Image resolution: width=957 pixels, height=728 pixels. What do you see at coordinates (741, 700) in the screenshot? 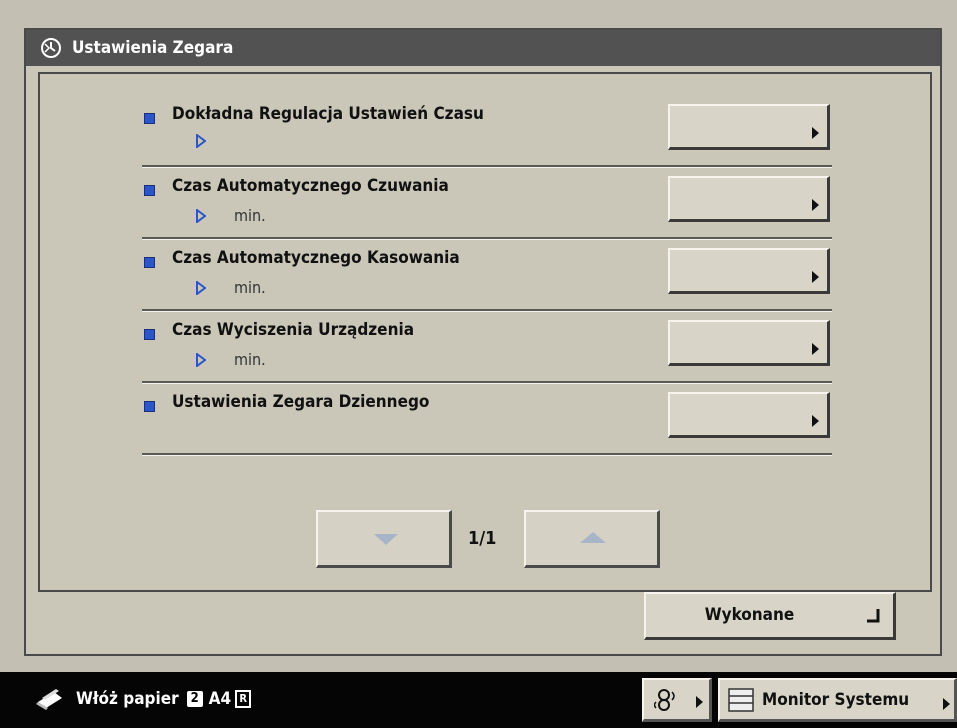
I see `monitor-icon` at bounding box center [741, 700].